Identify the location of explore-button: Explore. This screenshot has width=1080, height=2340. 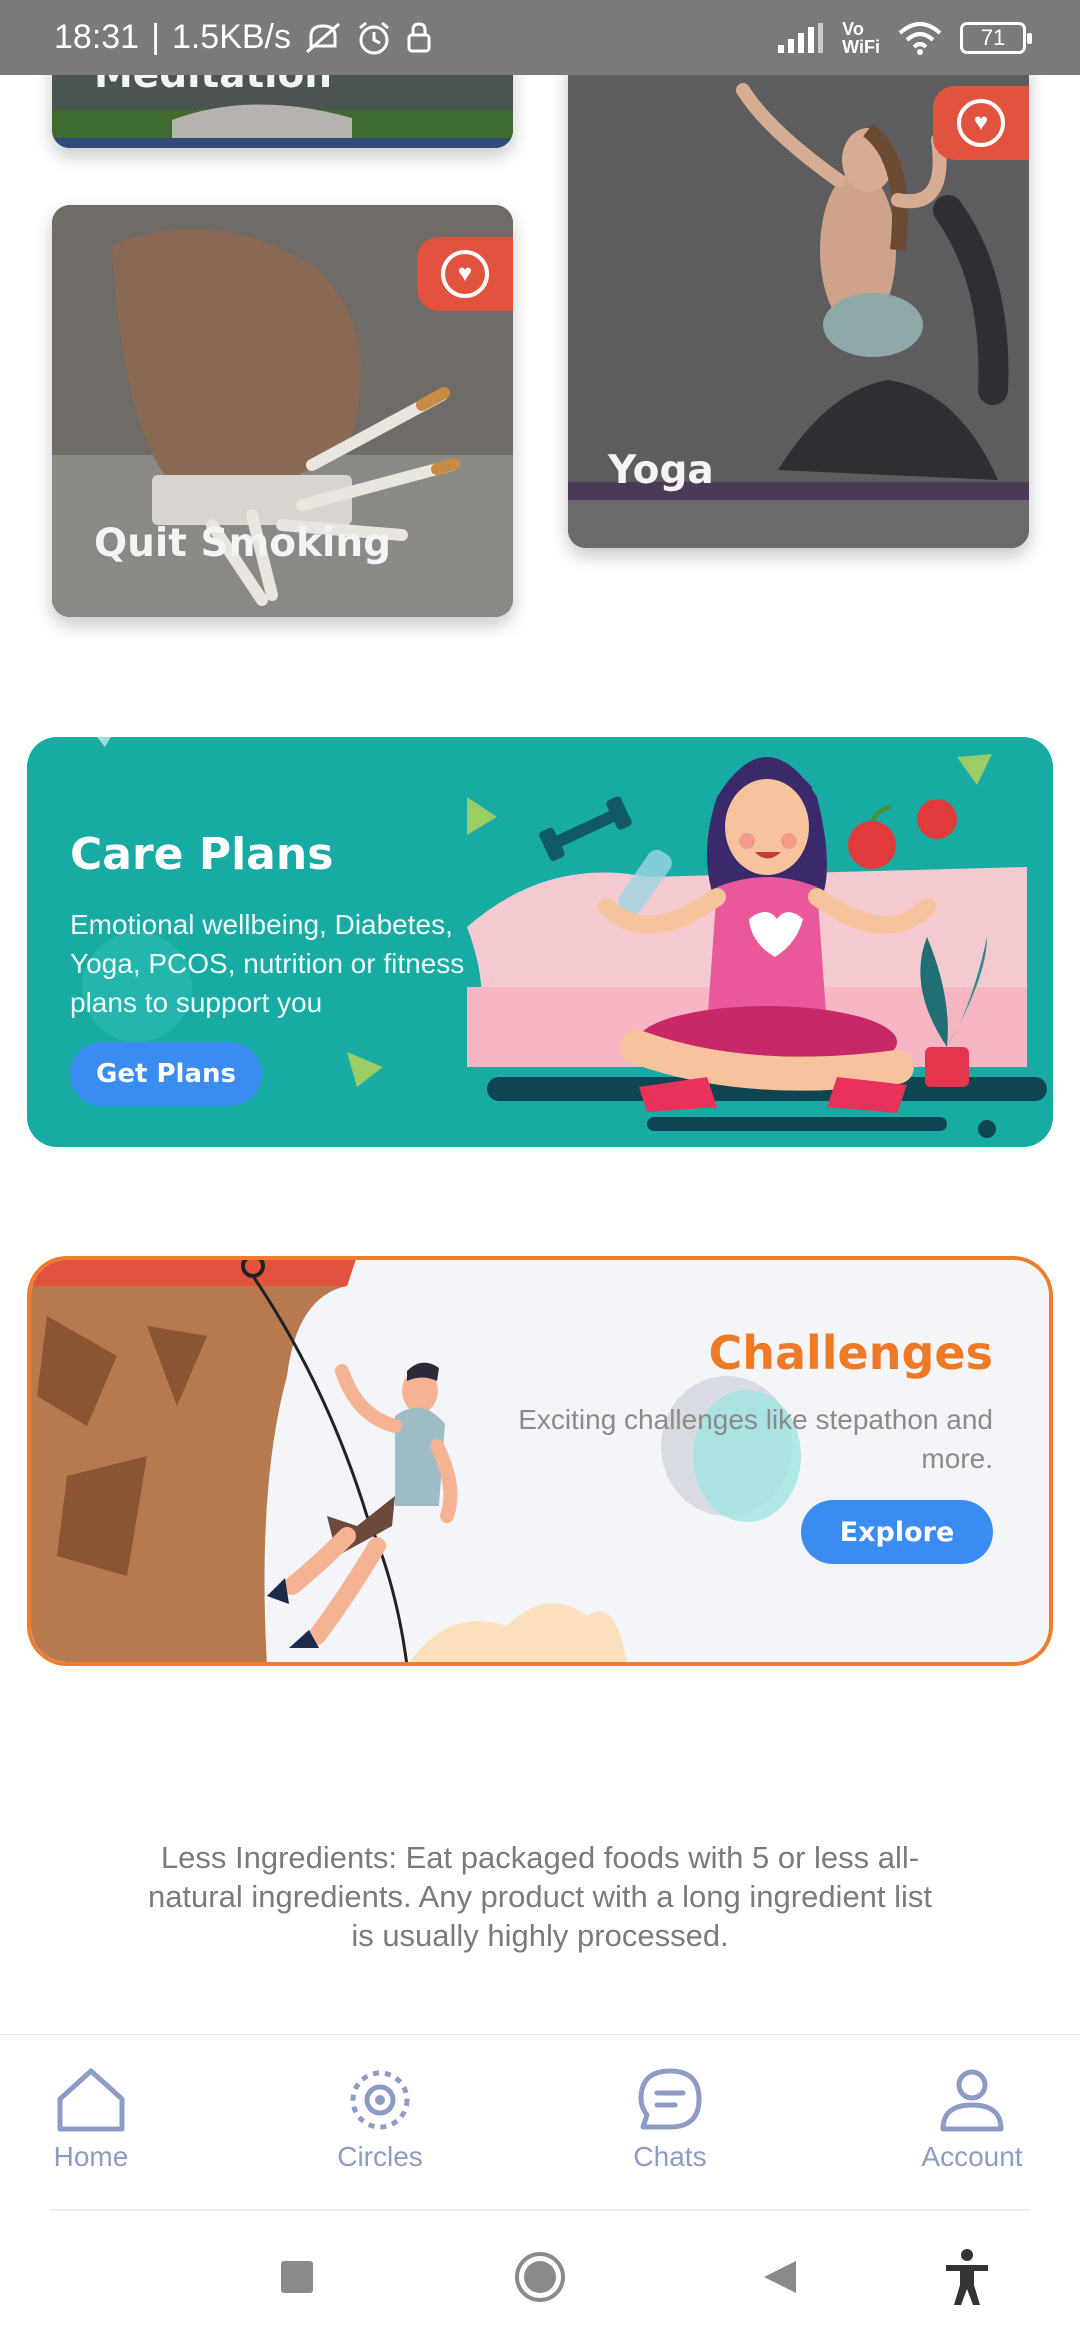
(897, 1532).